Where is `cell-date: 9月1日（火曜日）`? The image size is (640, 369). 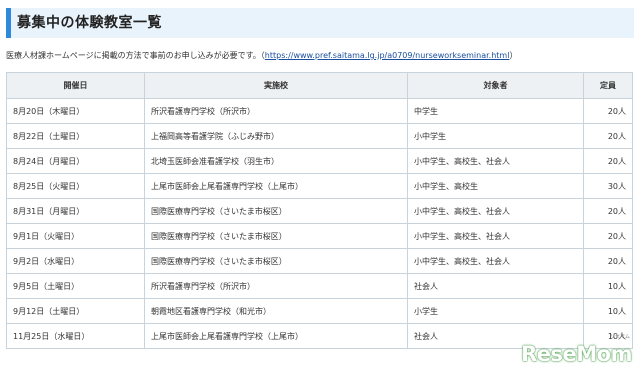
cell-date: 9月1日（火曜日） is located at coordinates (75, 236).